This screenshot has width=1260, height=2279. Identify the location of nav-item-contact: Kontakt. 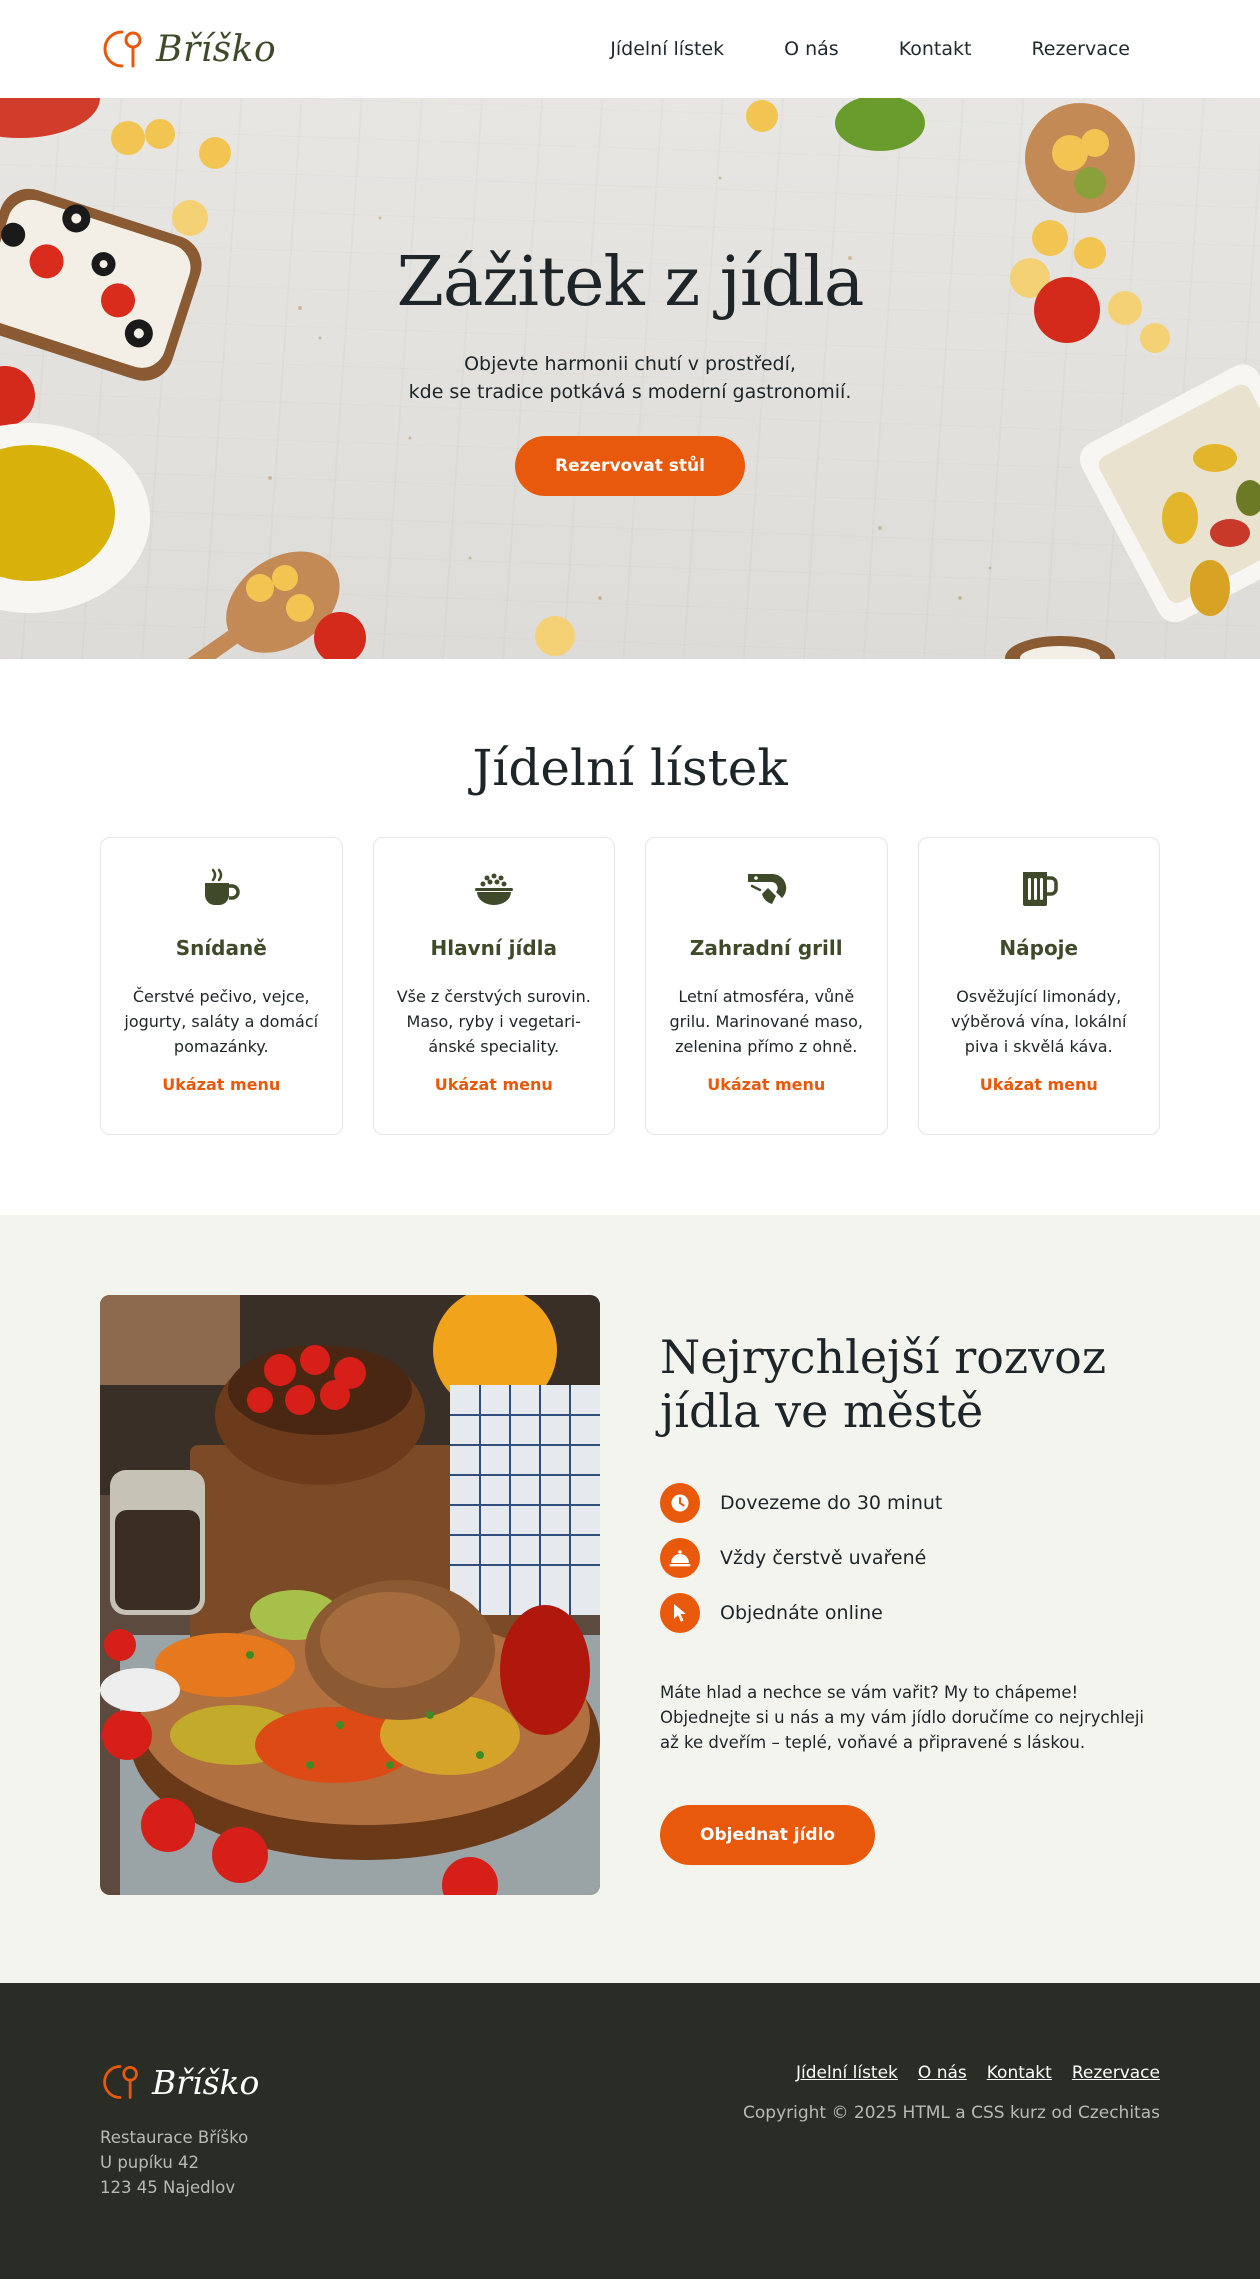
(935, 49).